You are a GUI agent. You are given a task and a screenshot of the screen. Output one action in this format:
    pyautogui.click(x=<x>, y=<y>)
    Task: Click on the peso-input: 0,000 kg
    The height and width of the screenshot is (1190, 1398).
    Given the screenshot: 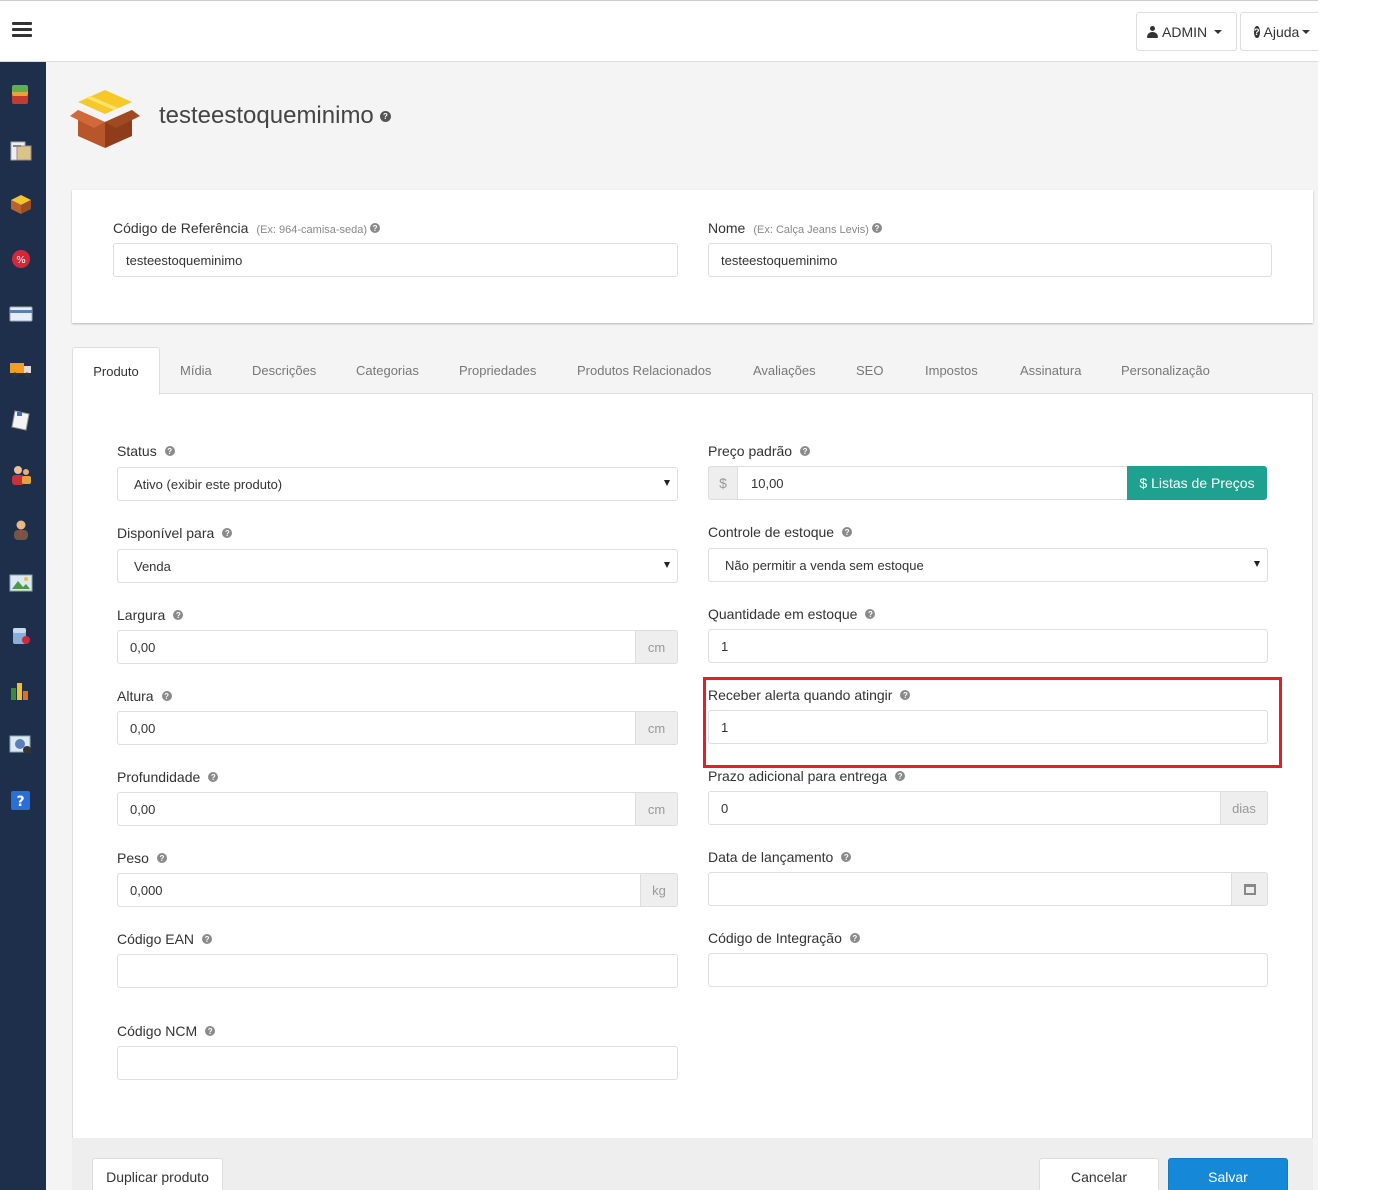 What is the action you would take?
    pyautogui.click(x=397, y=890)
    